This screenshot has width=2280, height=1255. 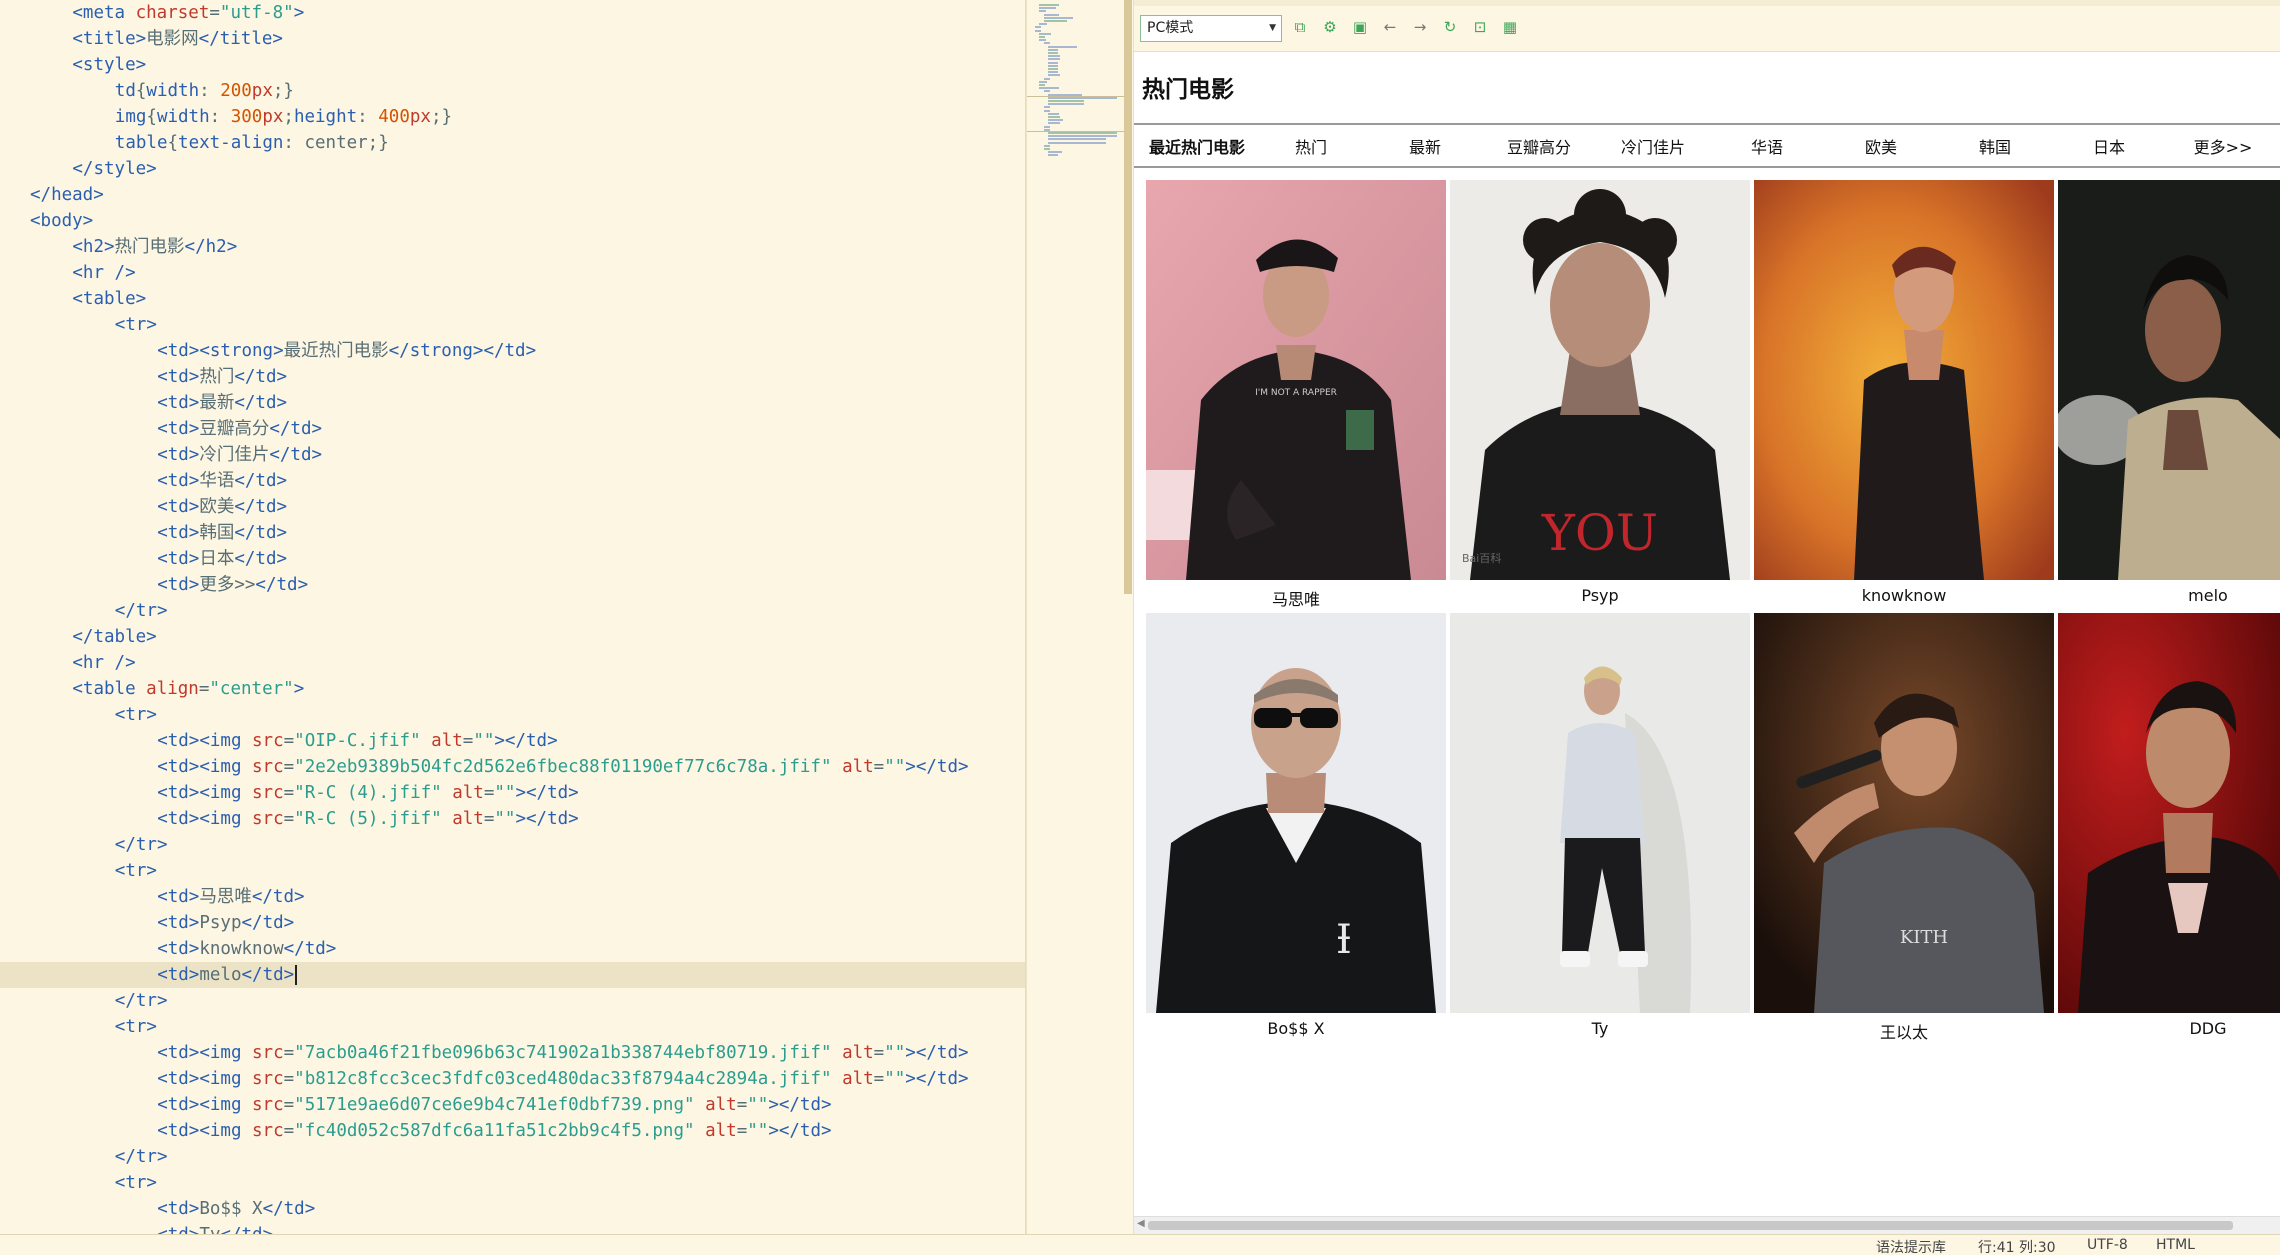 I want to click on shirt-text: YOU, so click(x=1599, y=533).